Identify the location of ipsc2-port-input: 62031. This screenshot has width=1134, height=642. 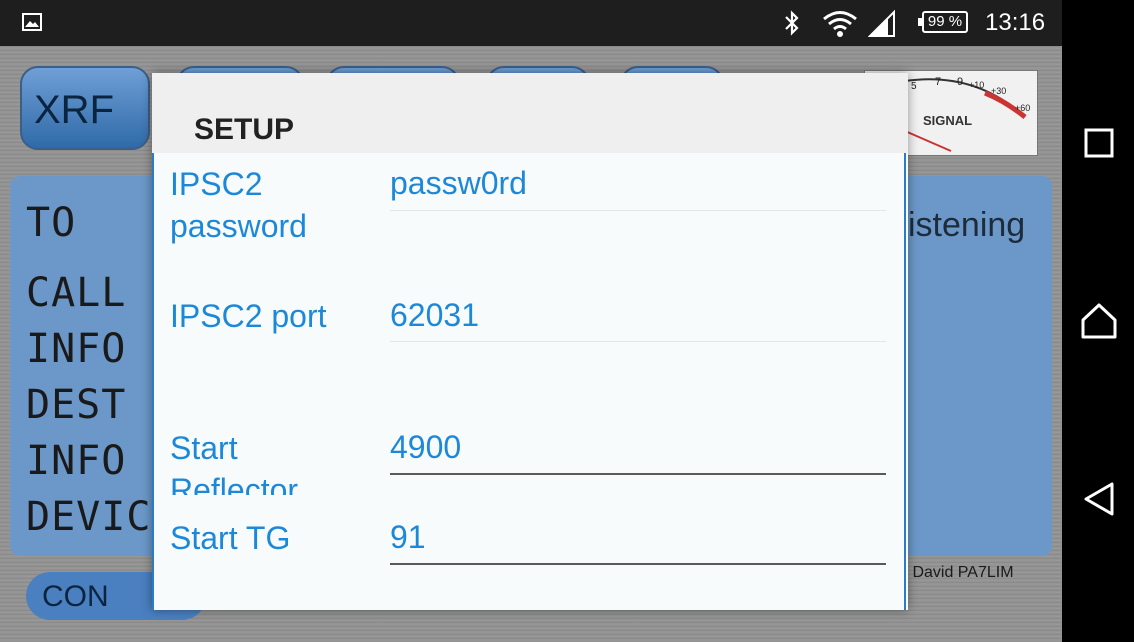
(434, 315).